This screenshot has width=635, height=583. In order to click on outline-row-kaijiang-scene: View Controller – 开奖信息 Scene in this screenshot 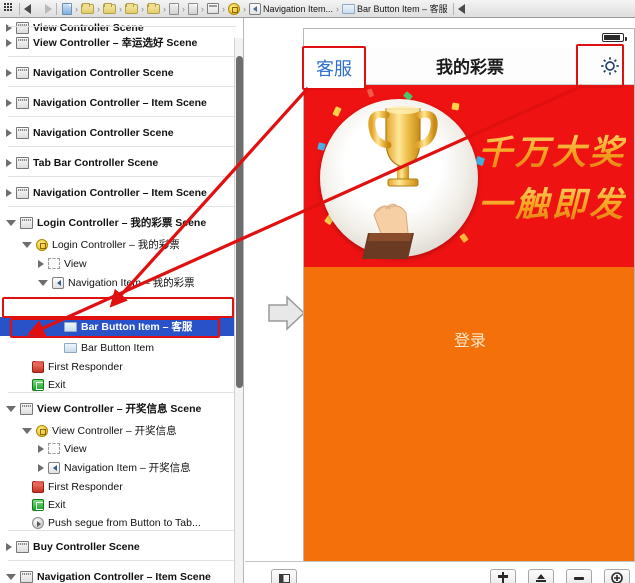, I will do `click(121, 408)`.